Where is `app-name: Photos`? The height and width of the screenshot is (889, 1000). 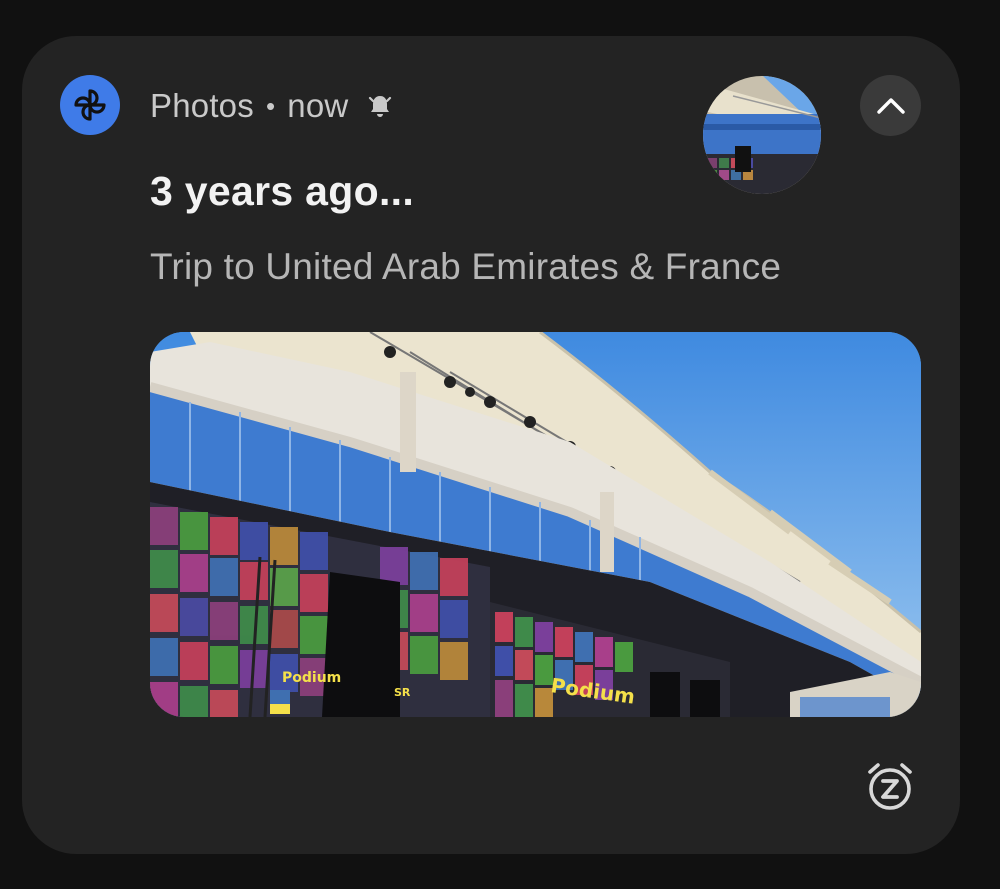 app-name: Photos is located at coordinates (202, 105).